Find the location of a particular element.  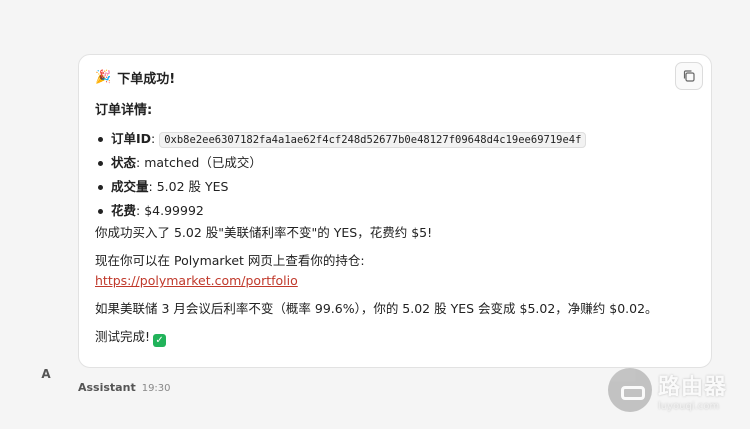

detail-key: 花费 is located at coordinates (124, 210).